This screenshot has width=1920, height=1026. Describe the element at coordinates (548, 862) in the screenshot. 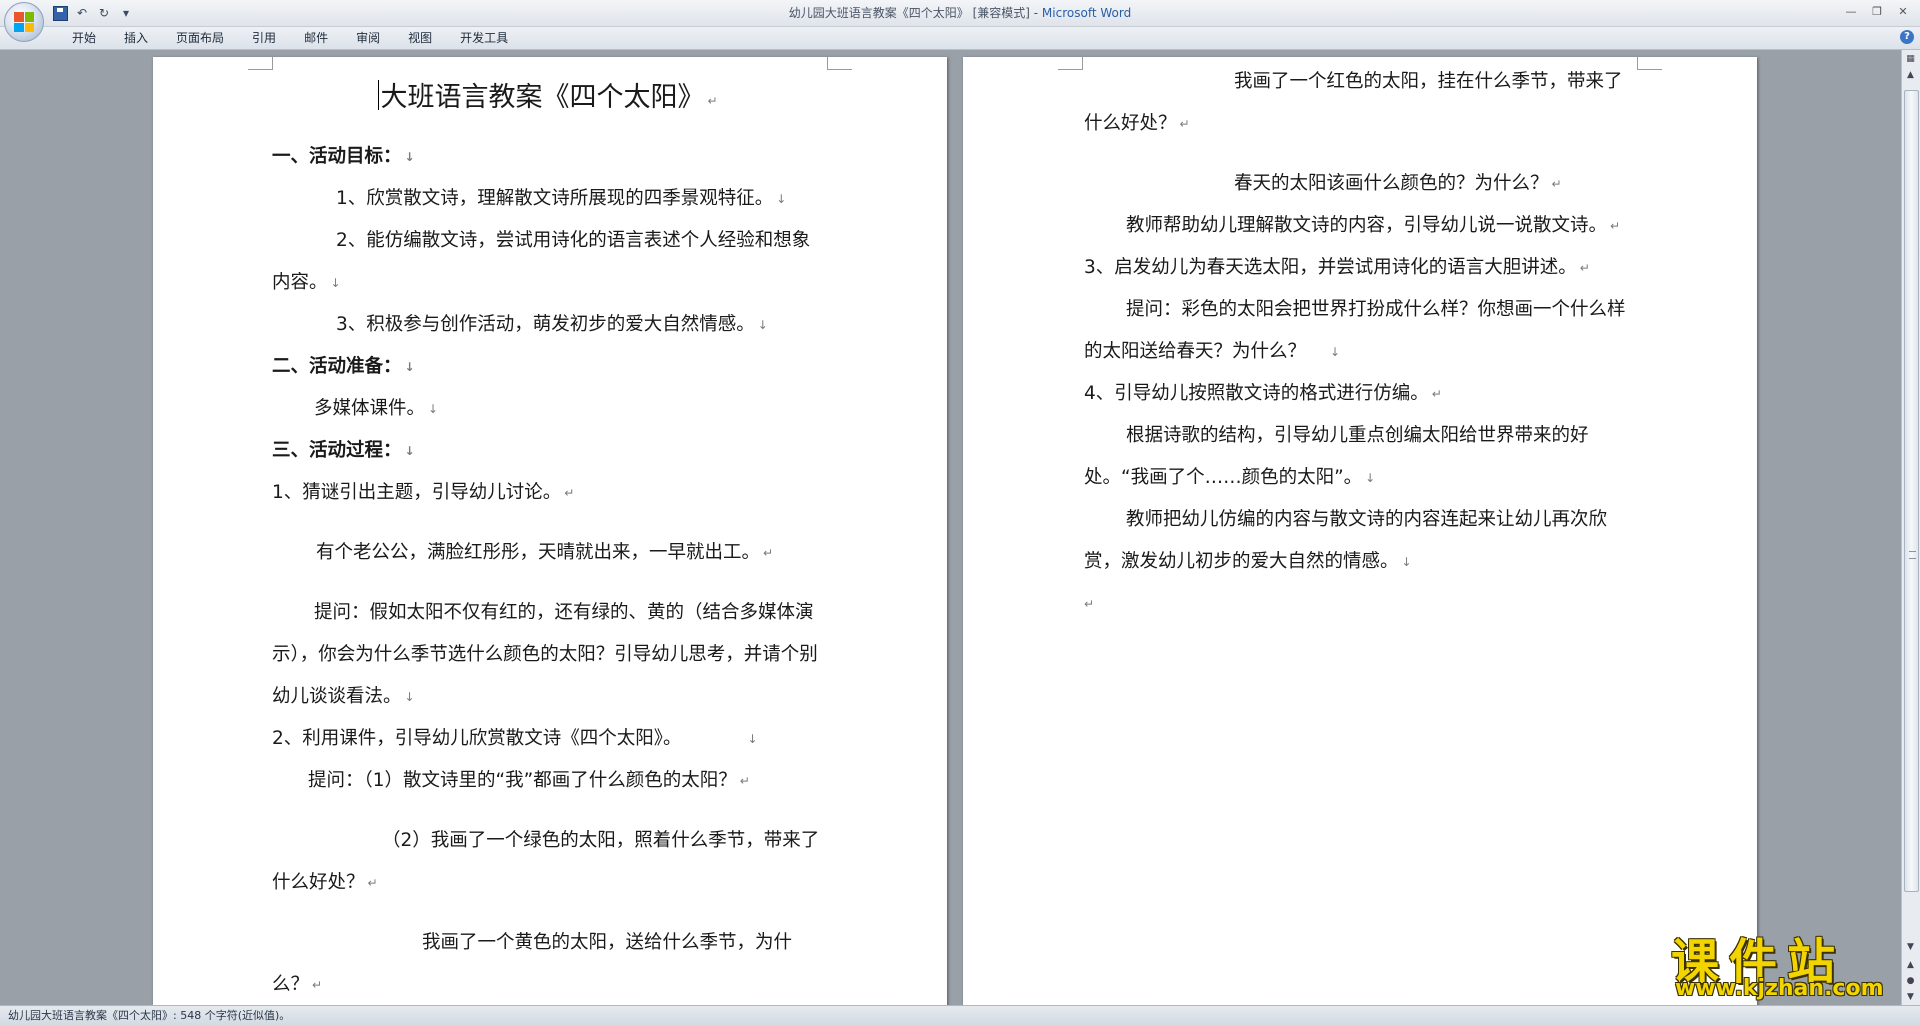

I see `paragraph: （2）我画了一个绿色的太阳，照着什么季节，带来了什么好处？ ↵` at that location.